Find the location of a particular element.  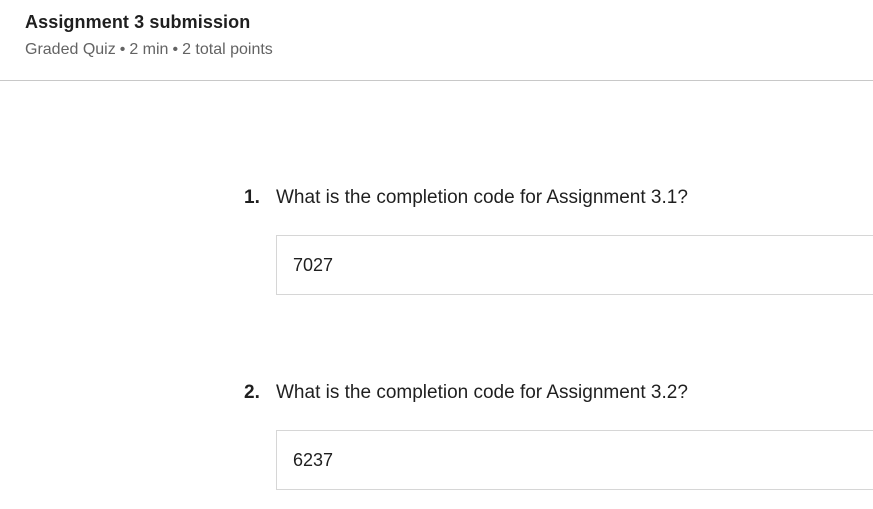

quiz-type: Graded Quiz is located at coordinates (70, 49).